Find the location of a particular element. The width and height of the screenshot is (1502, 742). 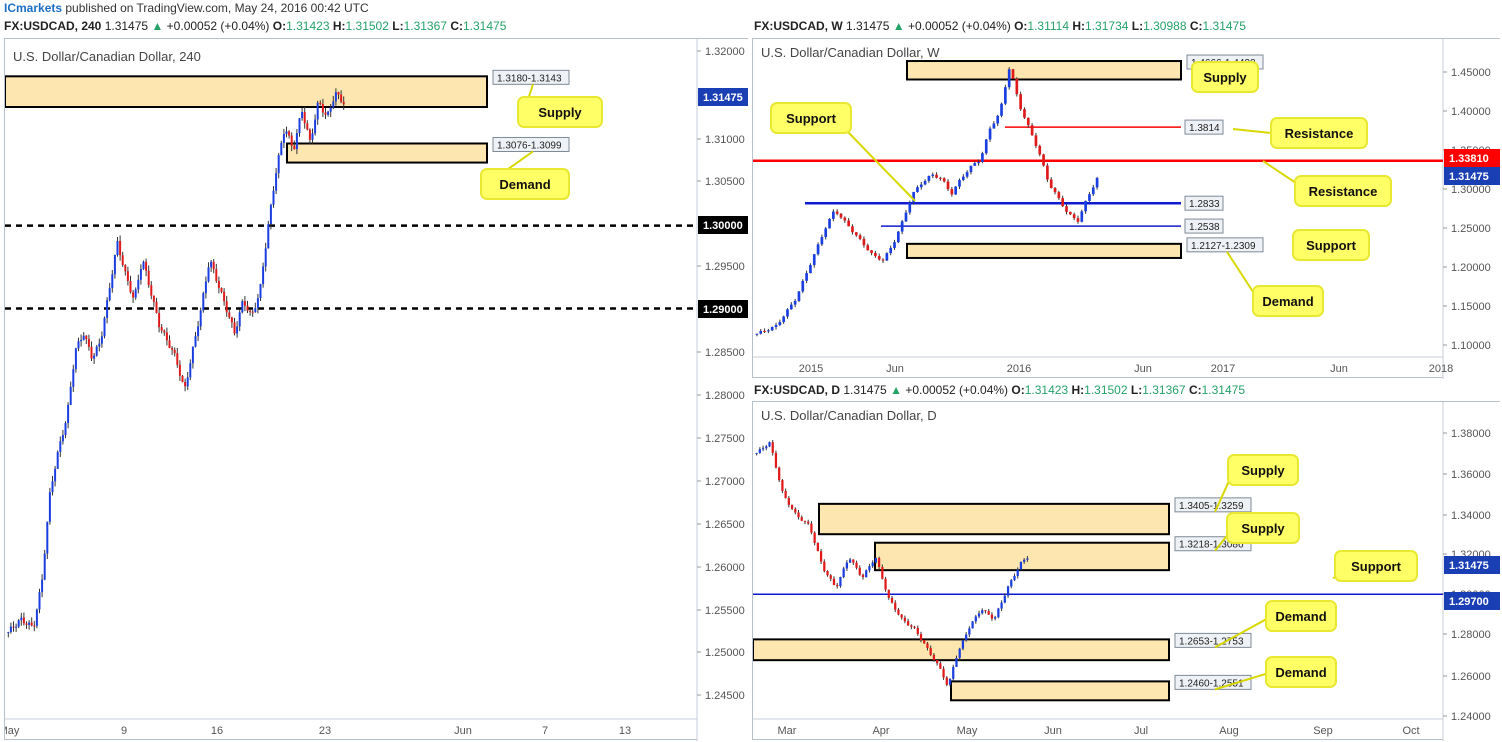

y-tick-label: 1.38000 is located at coordinates (1471, 434).